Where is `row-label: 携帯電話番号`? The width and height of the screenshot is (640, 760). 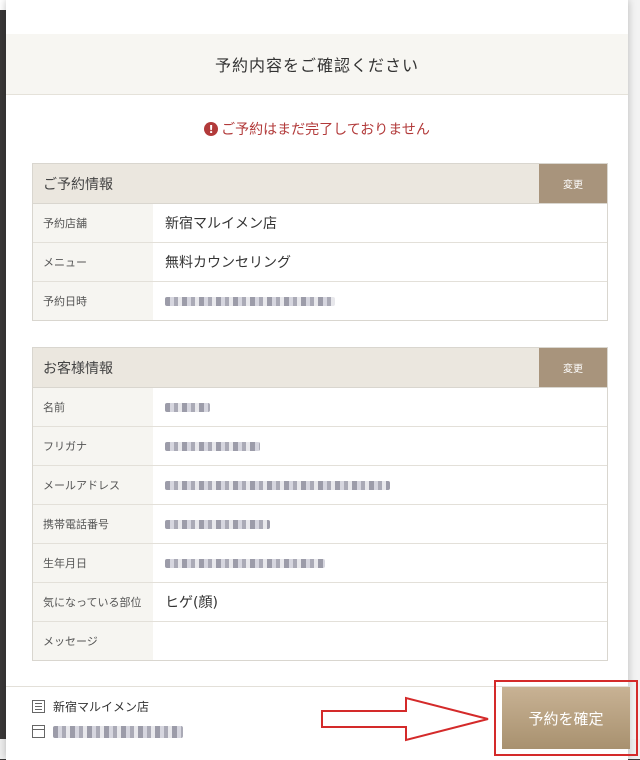
row-label: 携帯電話番号 is located at coordinates (93, 524).